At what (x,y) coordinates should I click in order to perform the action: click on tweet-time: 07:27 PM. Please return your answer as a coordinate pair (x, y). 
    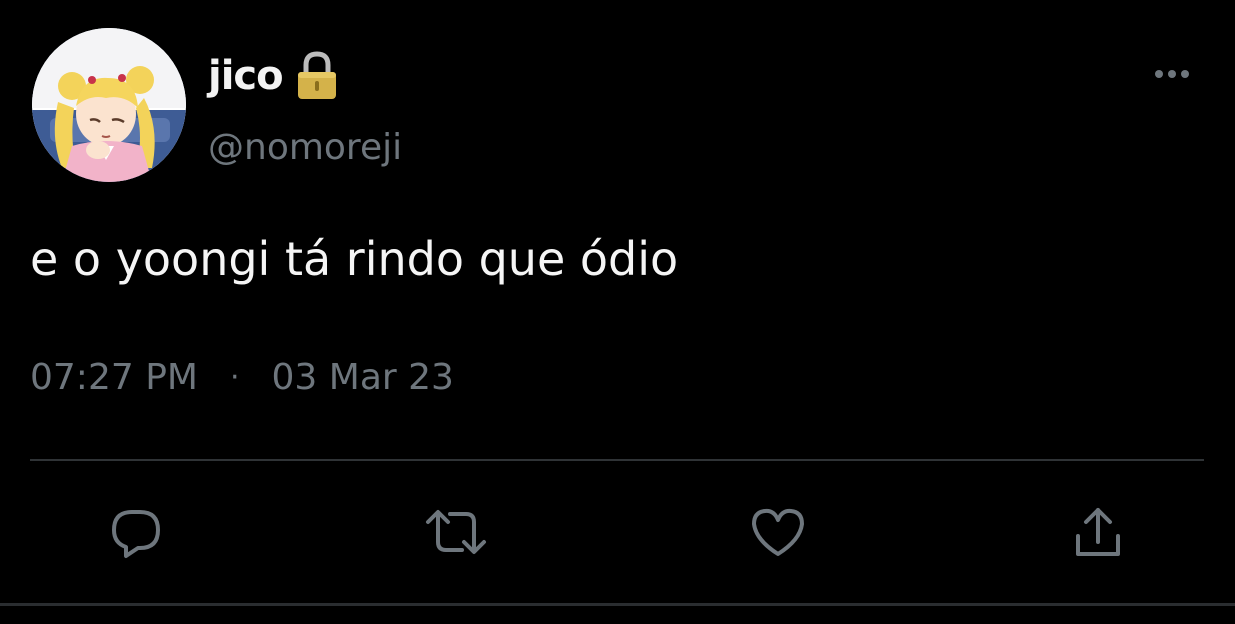
    Looking at the image, I should click on (114, 378).